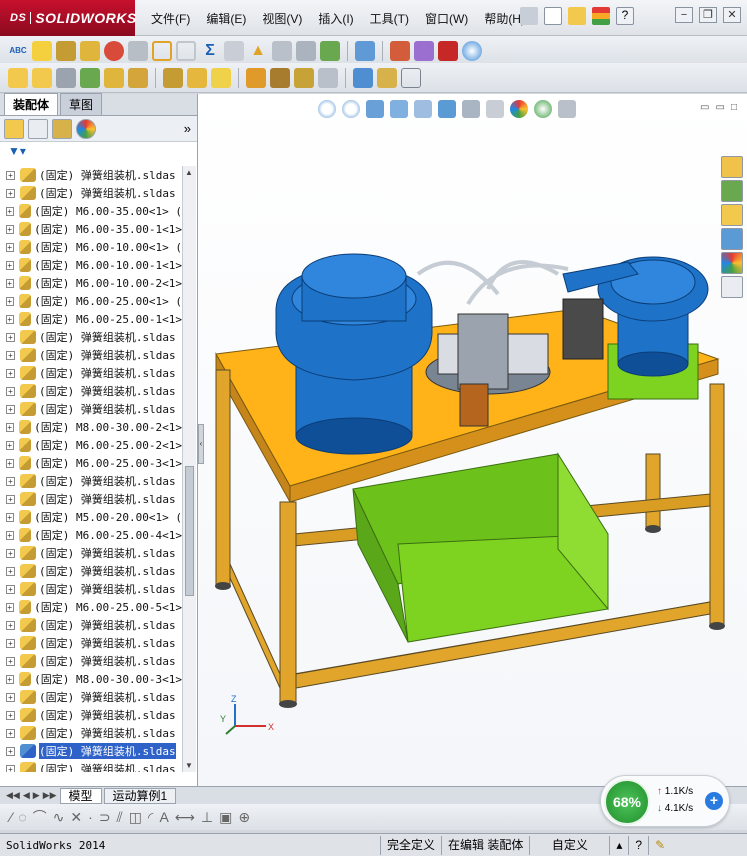 This screenshot has width=747, height=856. What do you see at coordinates (400, 50) in the screenshot?
I see `color-icon` at bounding box center [400, 50].